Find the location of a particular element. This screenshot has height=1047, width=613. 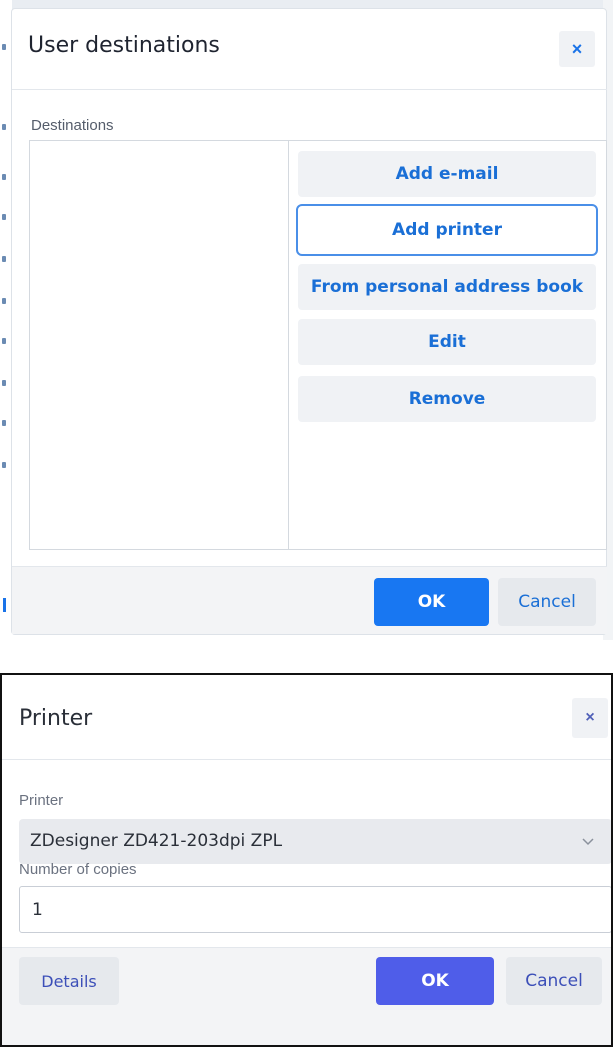

printer-select: ZDesigner ZD421-203dpi ZPL is located at coordinates (315, 841).